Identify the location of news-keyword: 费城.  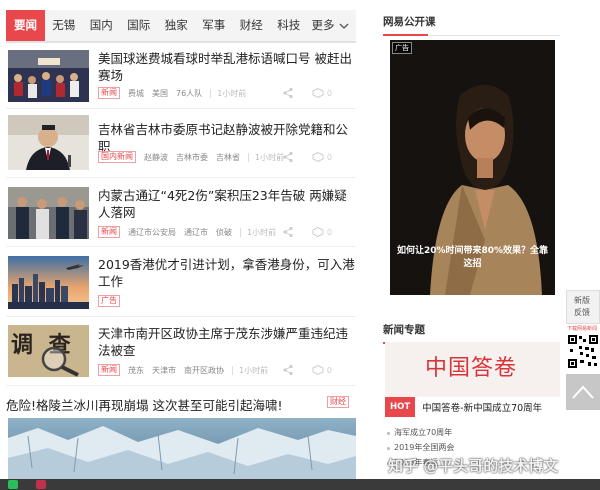
(136, 93).